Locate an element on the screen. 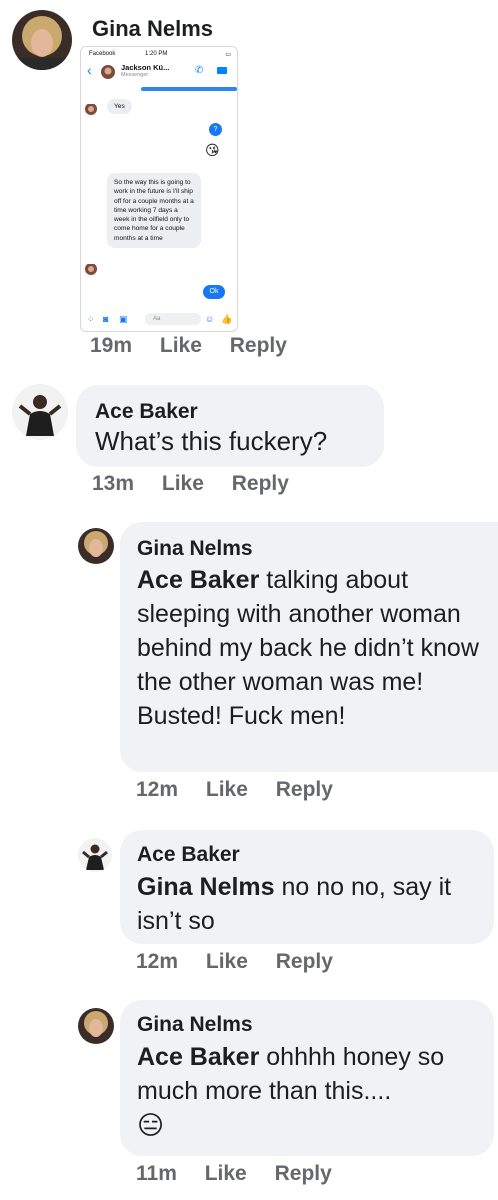 The width and height of the screenshot is (498, 1200). camera-icon: ◙ is located at coordinates (106, 319).